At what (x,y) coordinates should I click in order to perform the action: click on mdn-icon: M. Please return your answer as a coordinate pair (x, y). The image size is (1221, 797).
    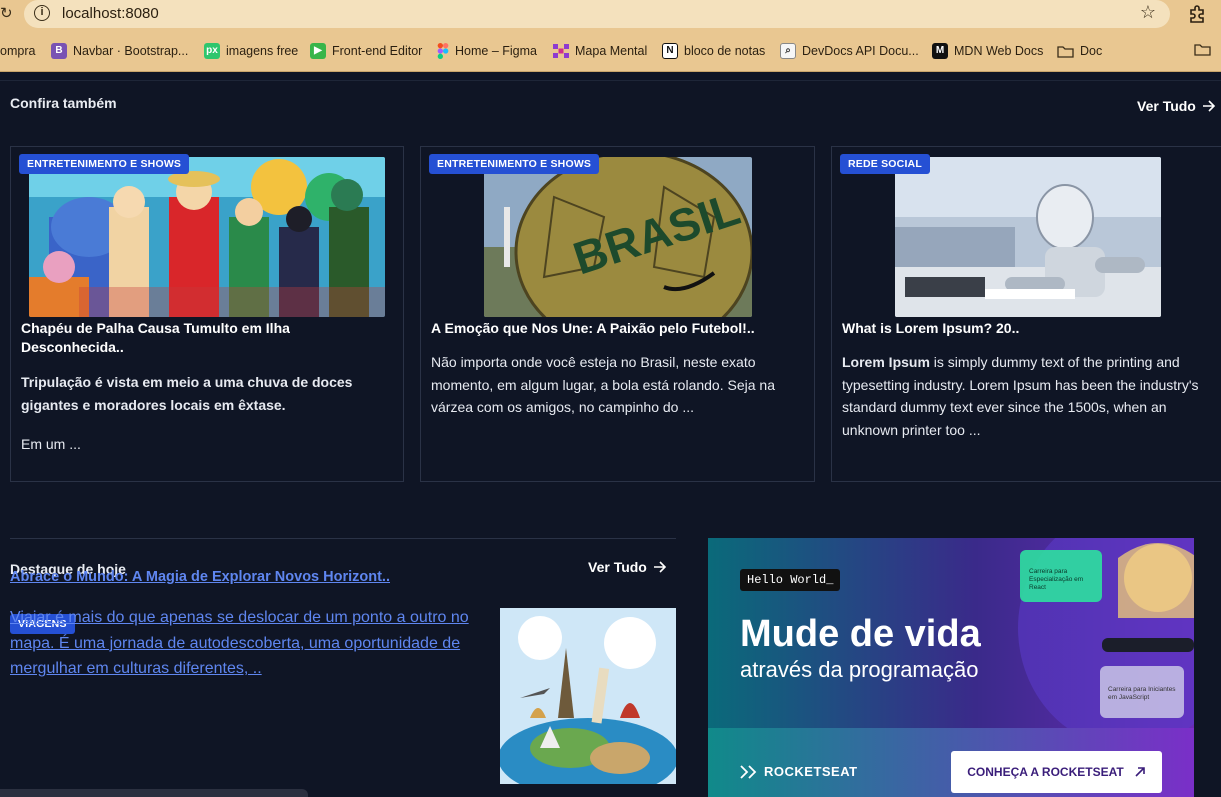
    Looking at the image, I should click on (940, 51).